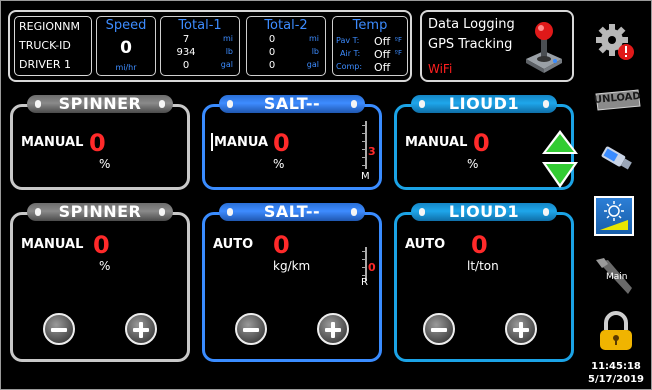  I want to click on spinner-title-2: SPINNER, so click(100, 211).